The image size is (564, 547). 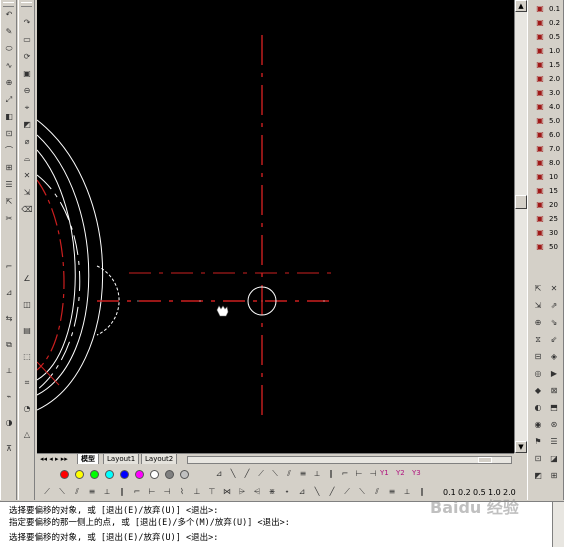 I want to click on linetype-tool-button: ⊤, so click(x=212, y=492).